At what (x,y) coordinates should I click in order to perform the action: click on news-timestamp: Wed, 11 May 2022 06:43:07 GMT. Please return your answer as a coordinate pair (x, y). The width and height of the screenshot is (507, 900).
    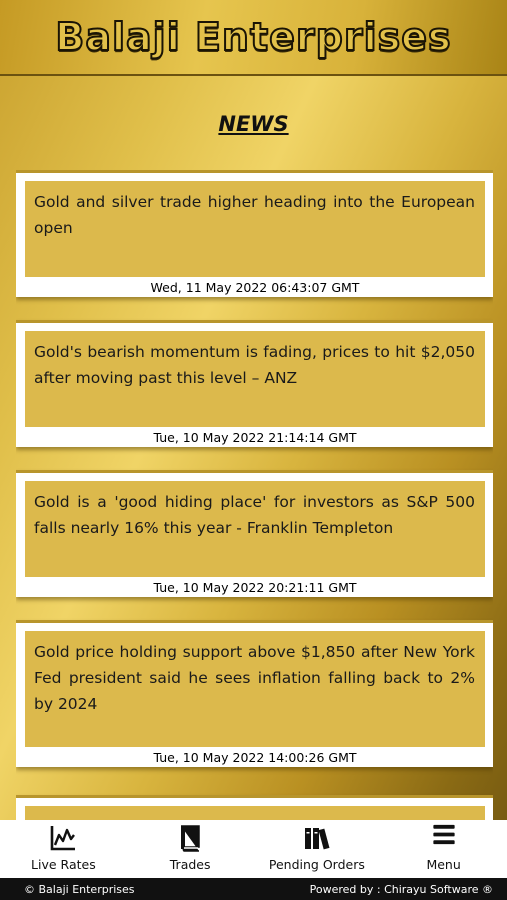
    Looking at the image, I should click on (255, 287).